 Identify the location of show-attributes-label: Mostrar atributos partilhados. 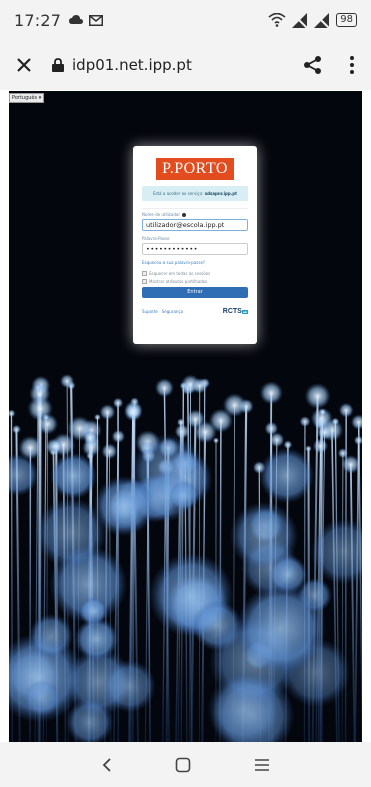
(178, 281).